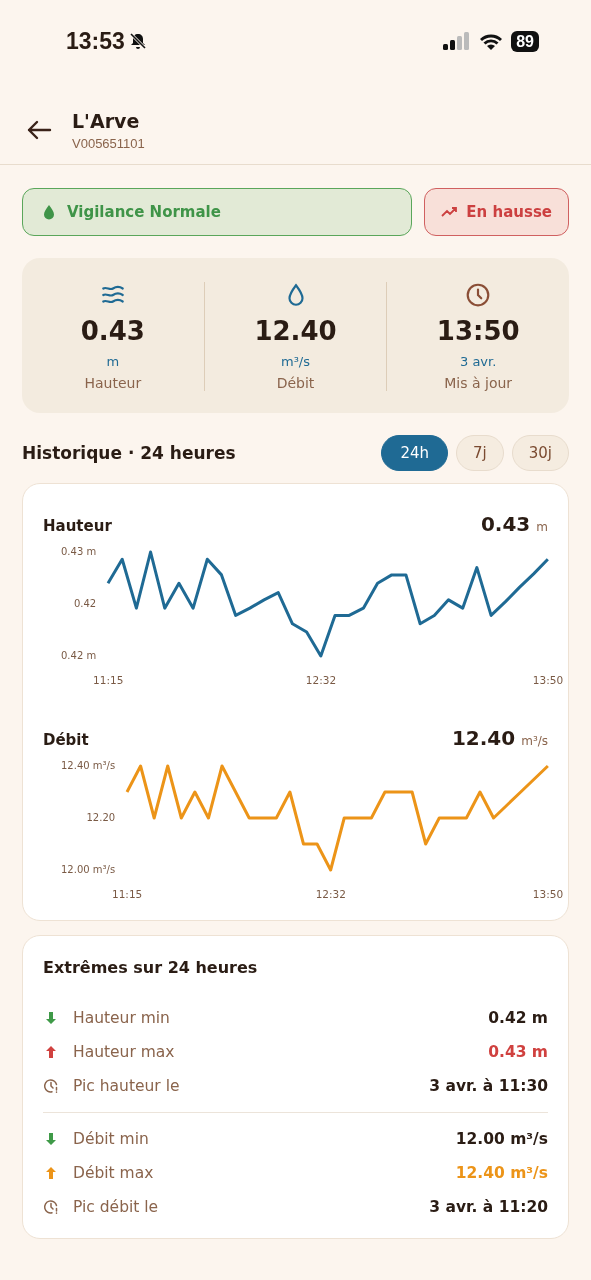 This screenshot has height=1280, width=591. What do you see at coordinates (79, 552) in the screenshot?
I see `y-tick-label: 0.43 m` at bounding box center [79, 552].